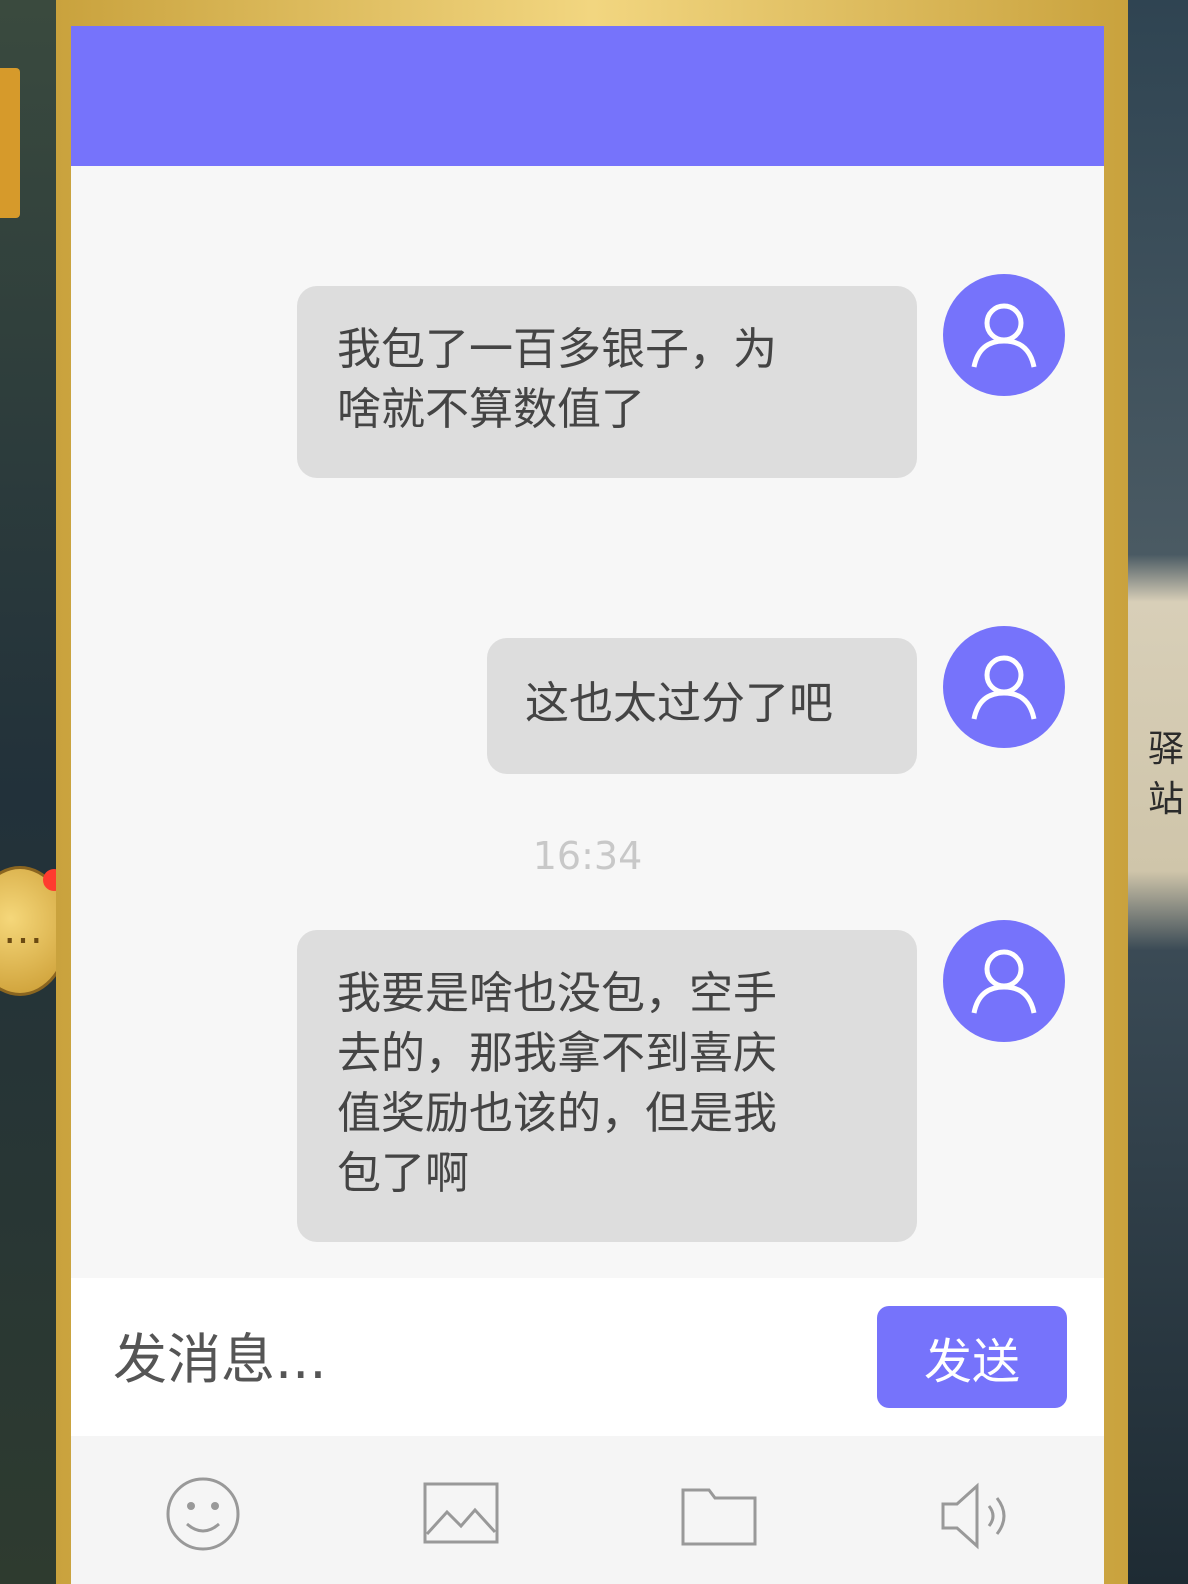  Describe the element at coordinates (587, 96) in the screenshot. I see `chat-header` at that location.